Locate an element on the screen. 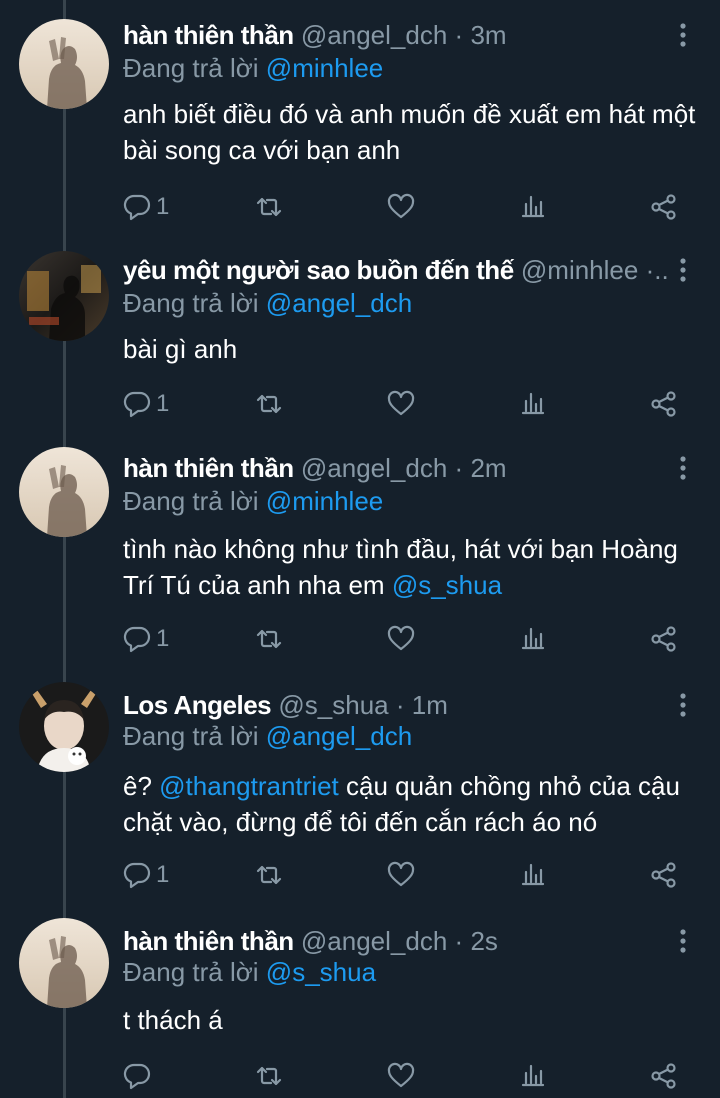 Image resolution: width=720 pixels, height=1098 pixels. author-name: yêu một người sao buồn đến thế is located at coordinates (318, 270).